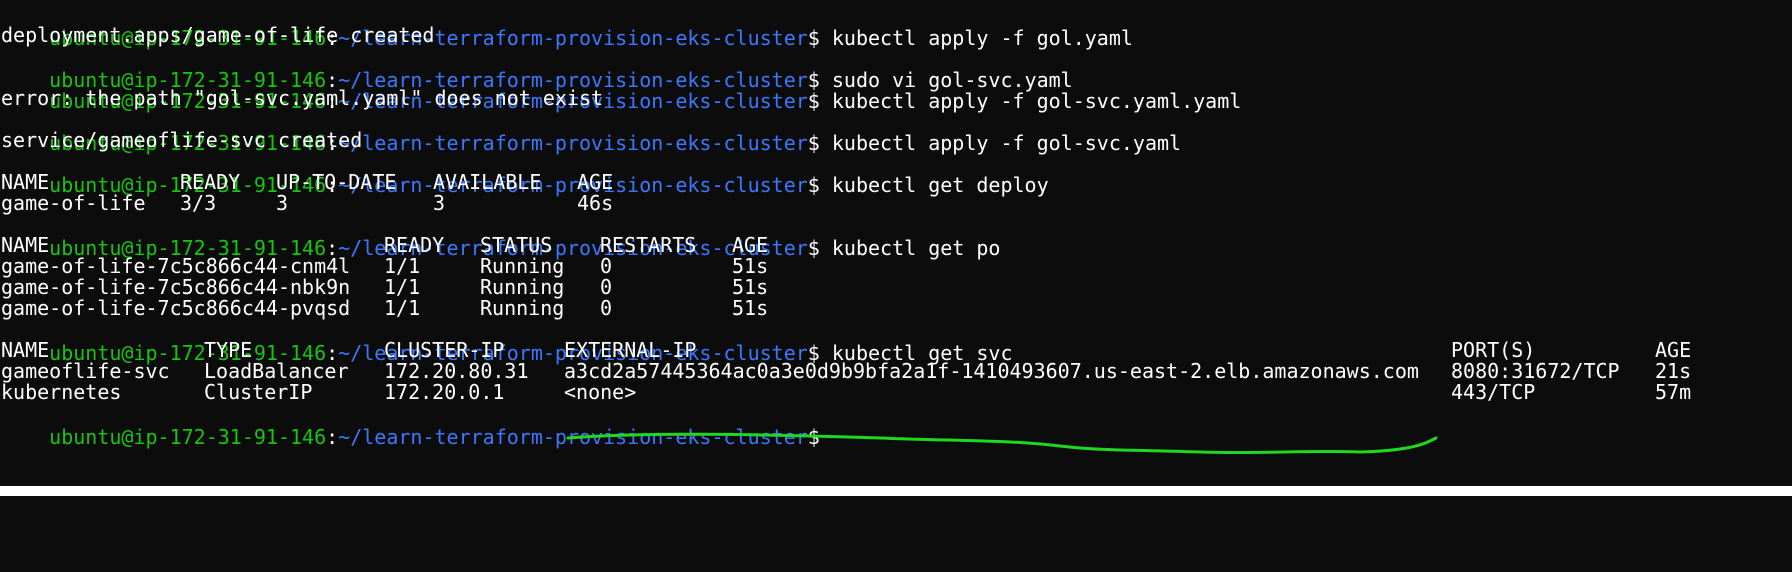  Describe the element at coordinates (573, 437) in the screenshot. I see `prompt-path: ~/learn-terraform-provision-eks-cluster` at that location.